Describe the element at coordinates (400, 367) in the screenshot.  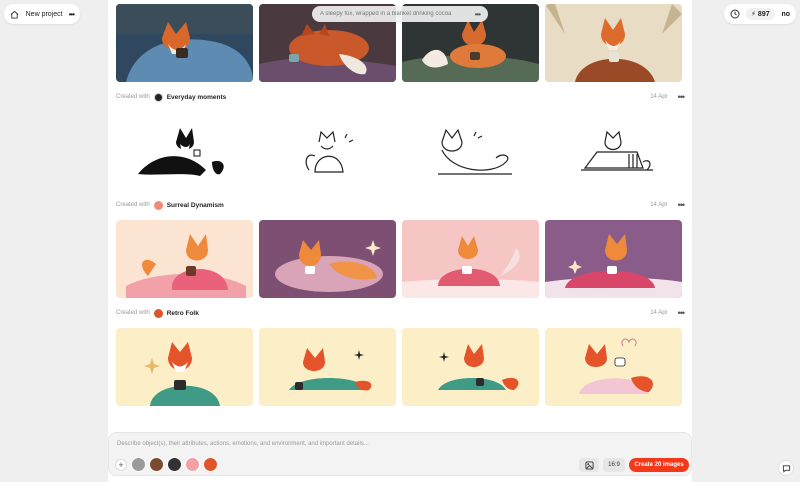
I see `image-row-folk` at that location.